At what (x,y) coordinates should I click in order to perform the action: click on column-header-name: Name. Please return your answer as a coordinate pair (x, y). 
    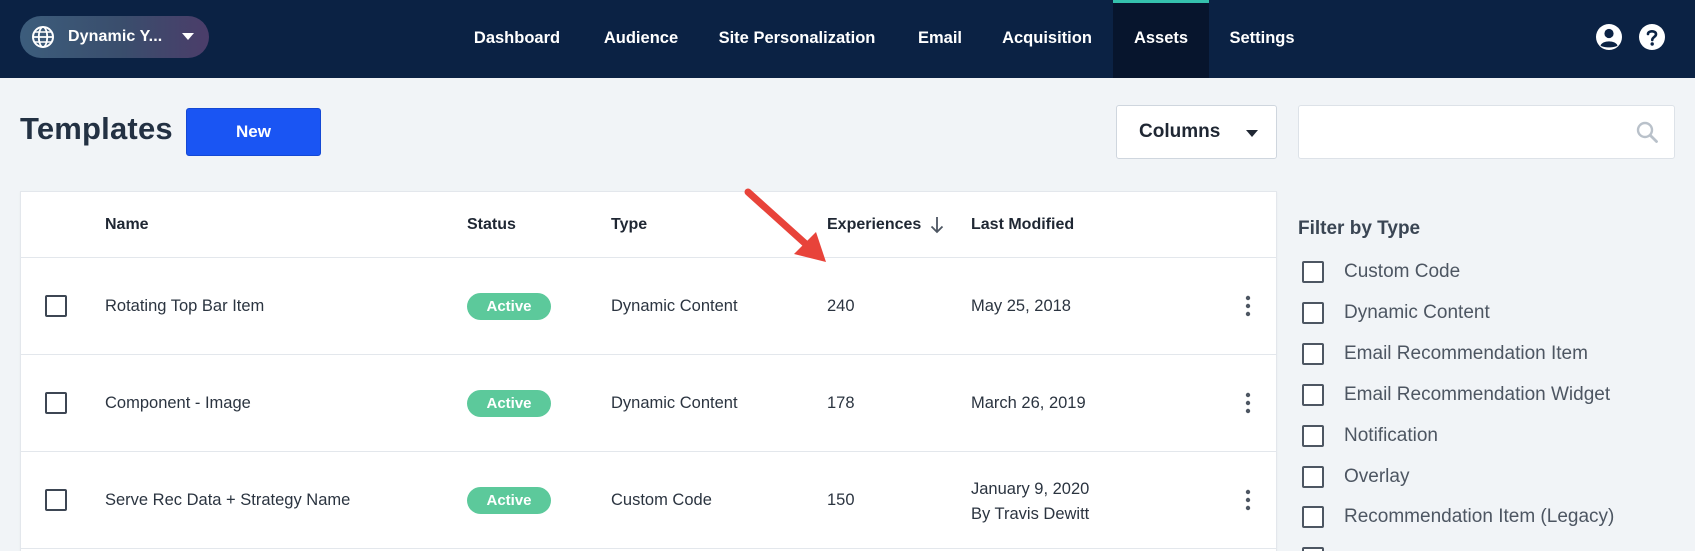
    Looking at the image, I should click on (127, 225).